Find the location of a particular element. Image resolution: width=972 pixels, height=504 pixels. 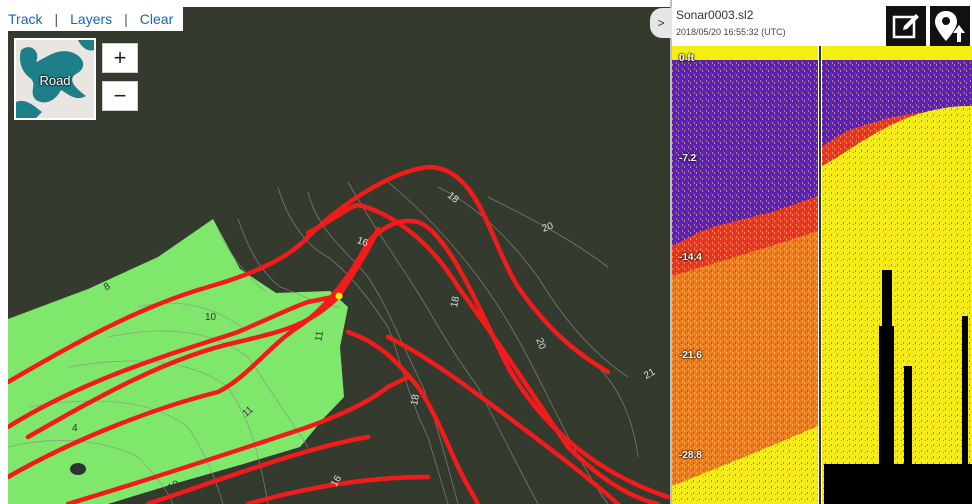

track-link: Track is located at coordinates (25, 19).